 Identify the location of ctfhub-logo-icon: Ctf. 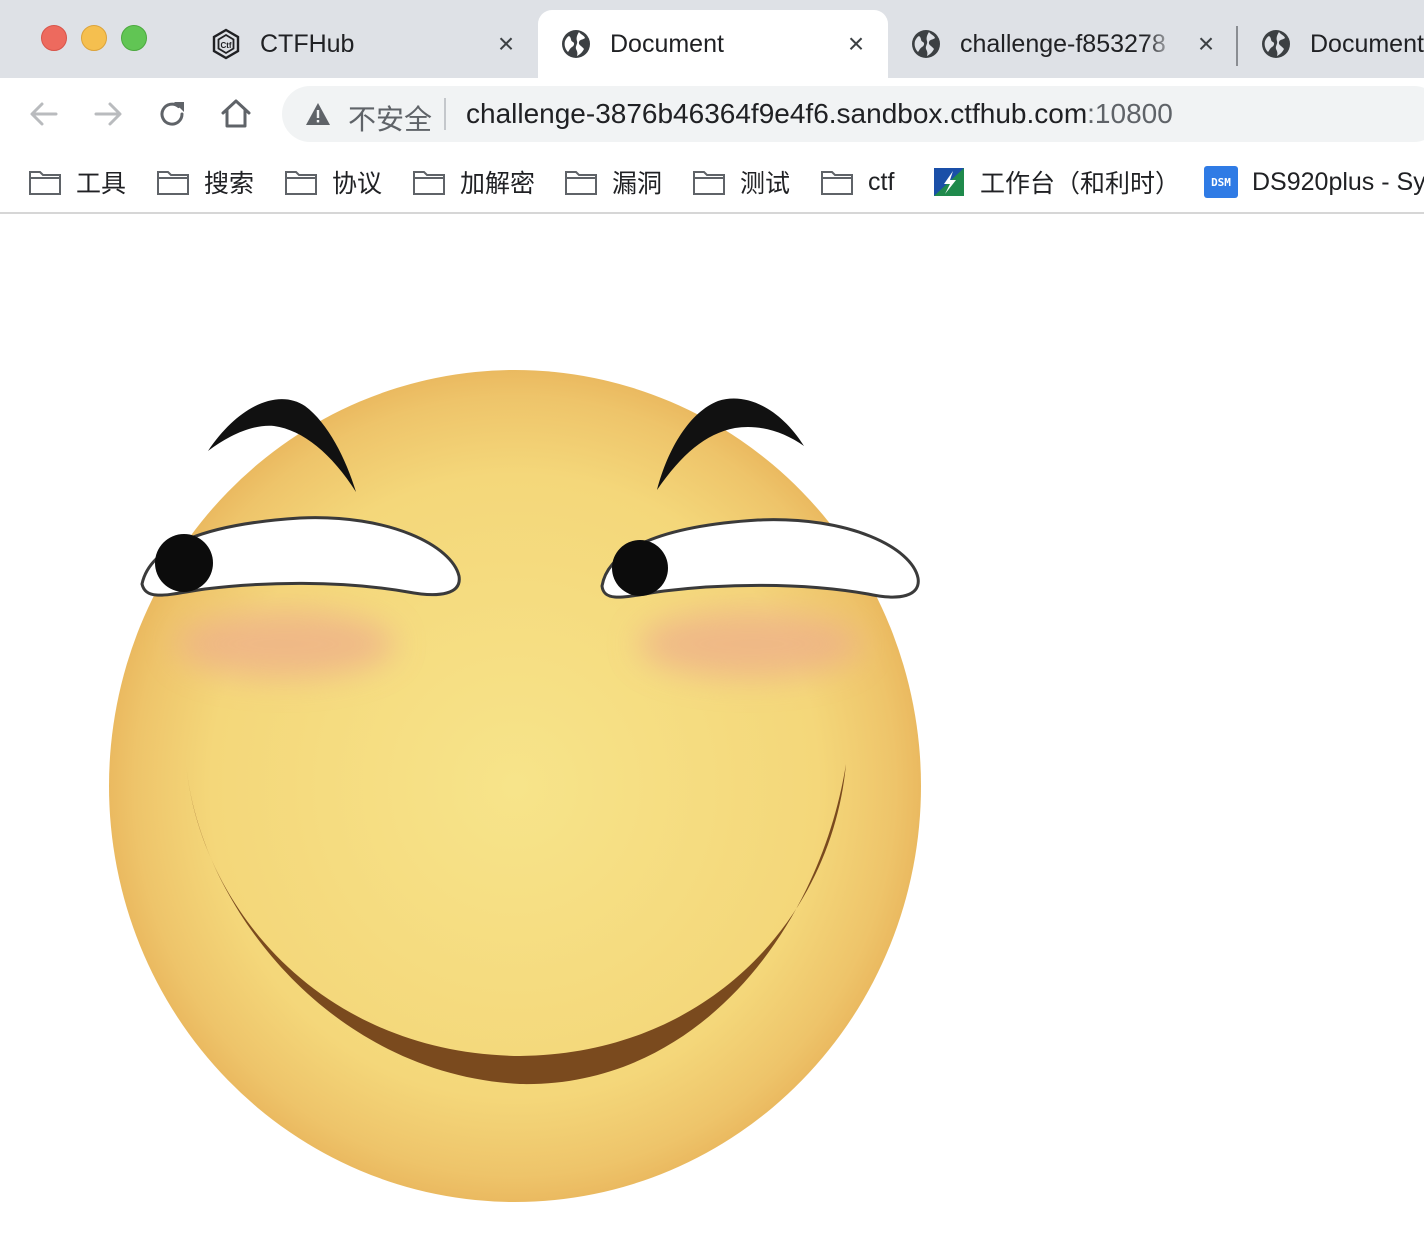
(226, 44).